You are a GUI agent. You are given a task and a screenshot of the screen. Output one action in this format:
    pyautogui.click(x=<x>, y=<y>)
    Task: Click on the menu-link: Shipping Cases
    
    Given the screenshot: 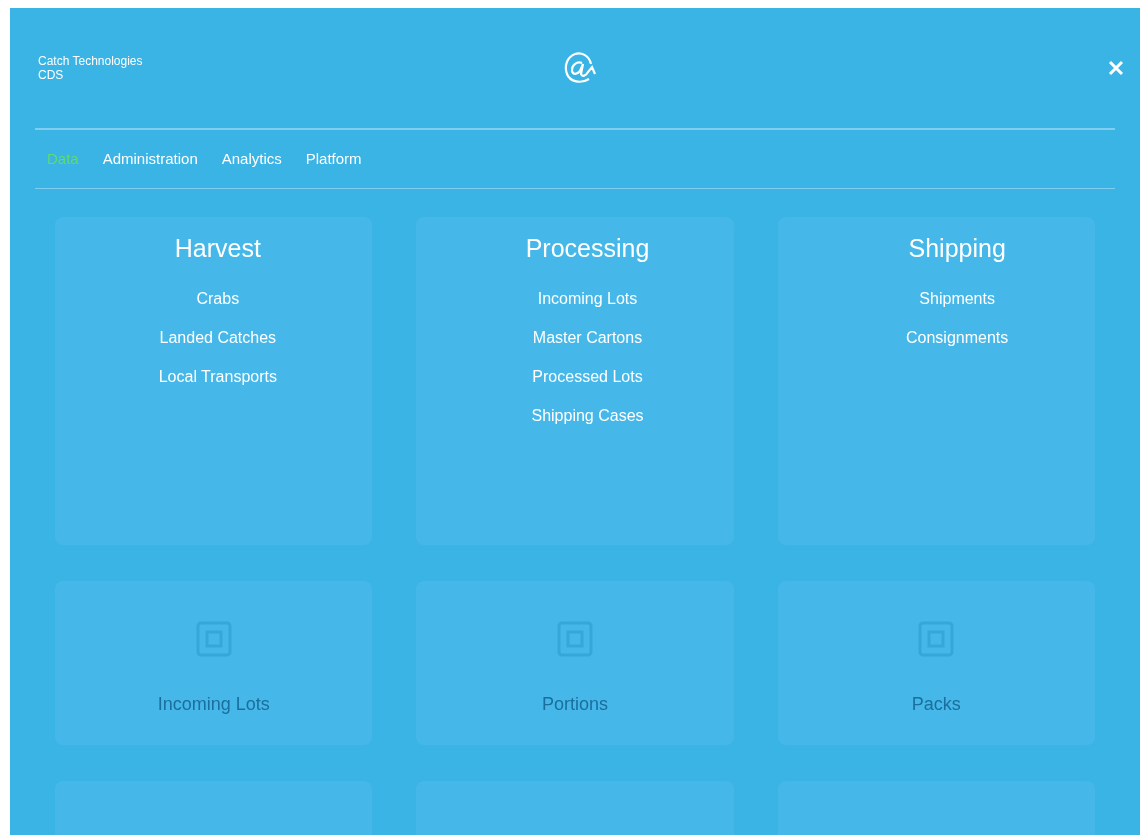 What is the action you would take?
    pyautogui.click(x=587, y=416)
    